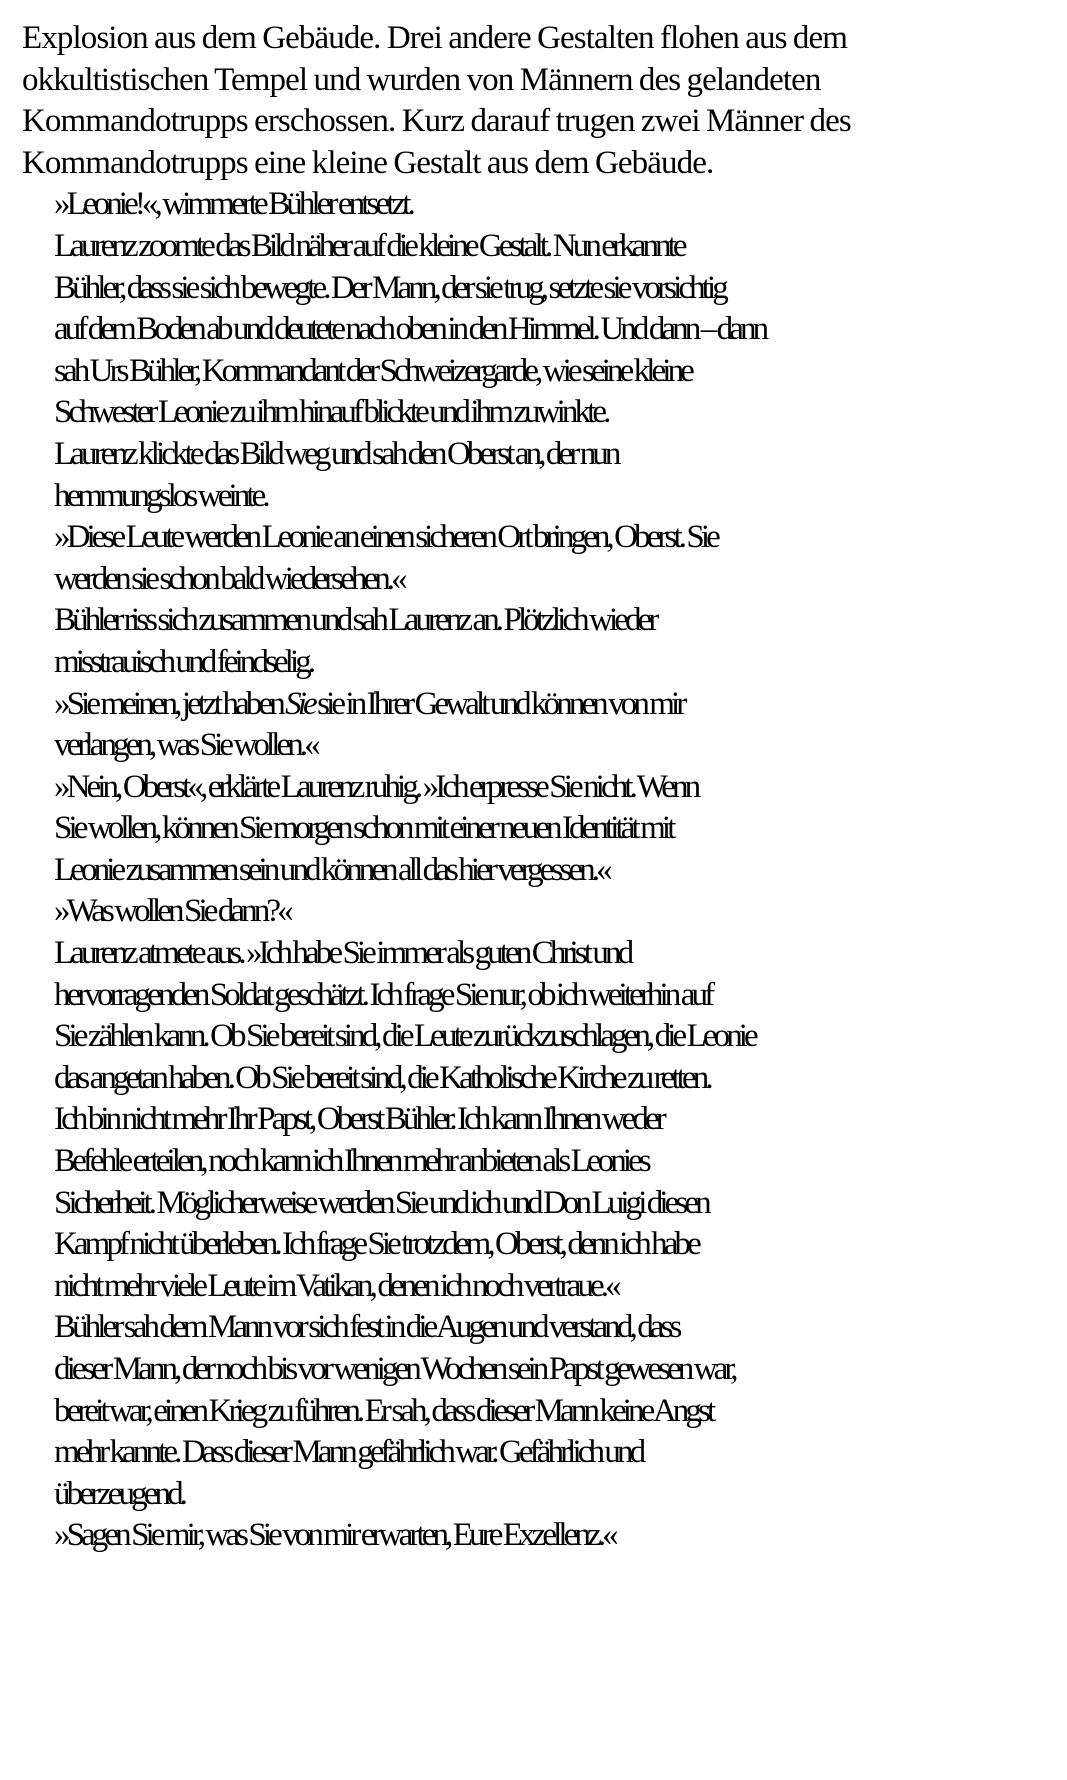  I want to click on text-line: »Was wollen Sie dann?«, so click(174, 911).